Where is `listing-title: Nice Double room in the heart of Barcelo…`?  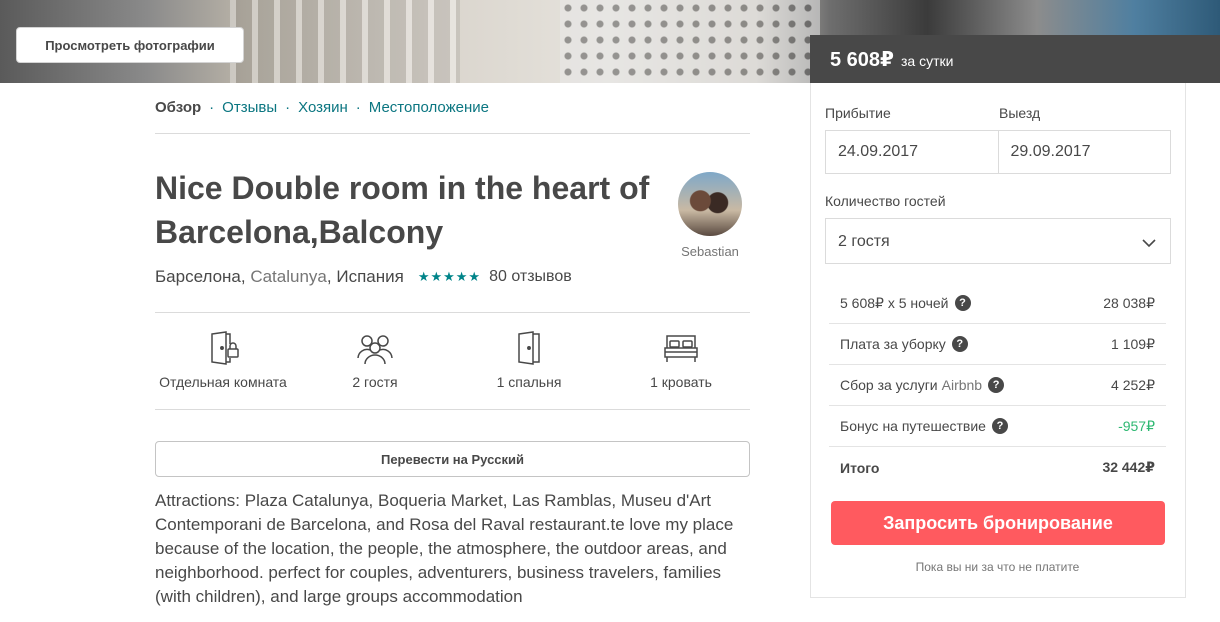 listing-title: Nice Double room in the heart of Barcelo… is located at coordinates (402, 210).